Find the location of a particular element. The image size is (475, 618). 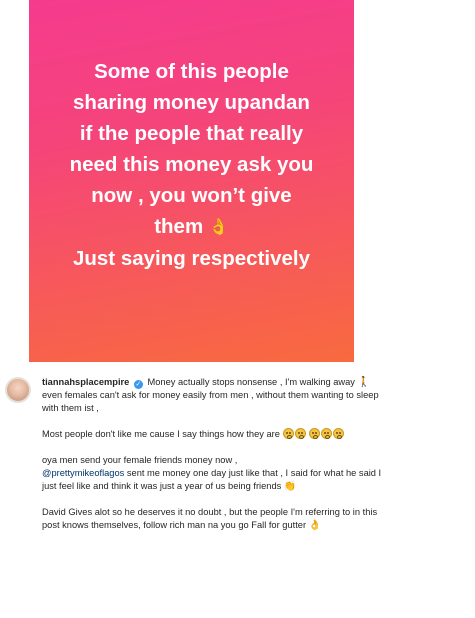

mention-link: @prettymikeoflagos is located at coordinates (83, 473).